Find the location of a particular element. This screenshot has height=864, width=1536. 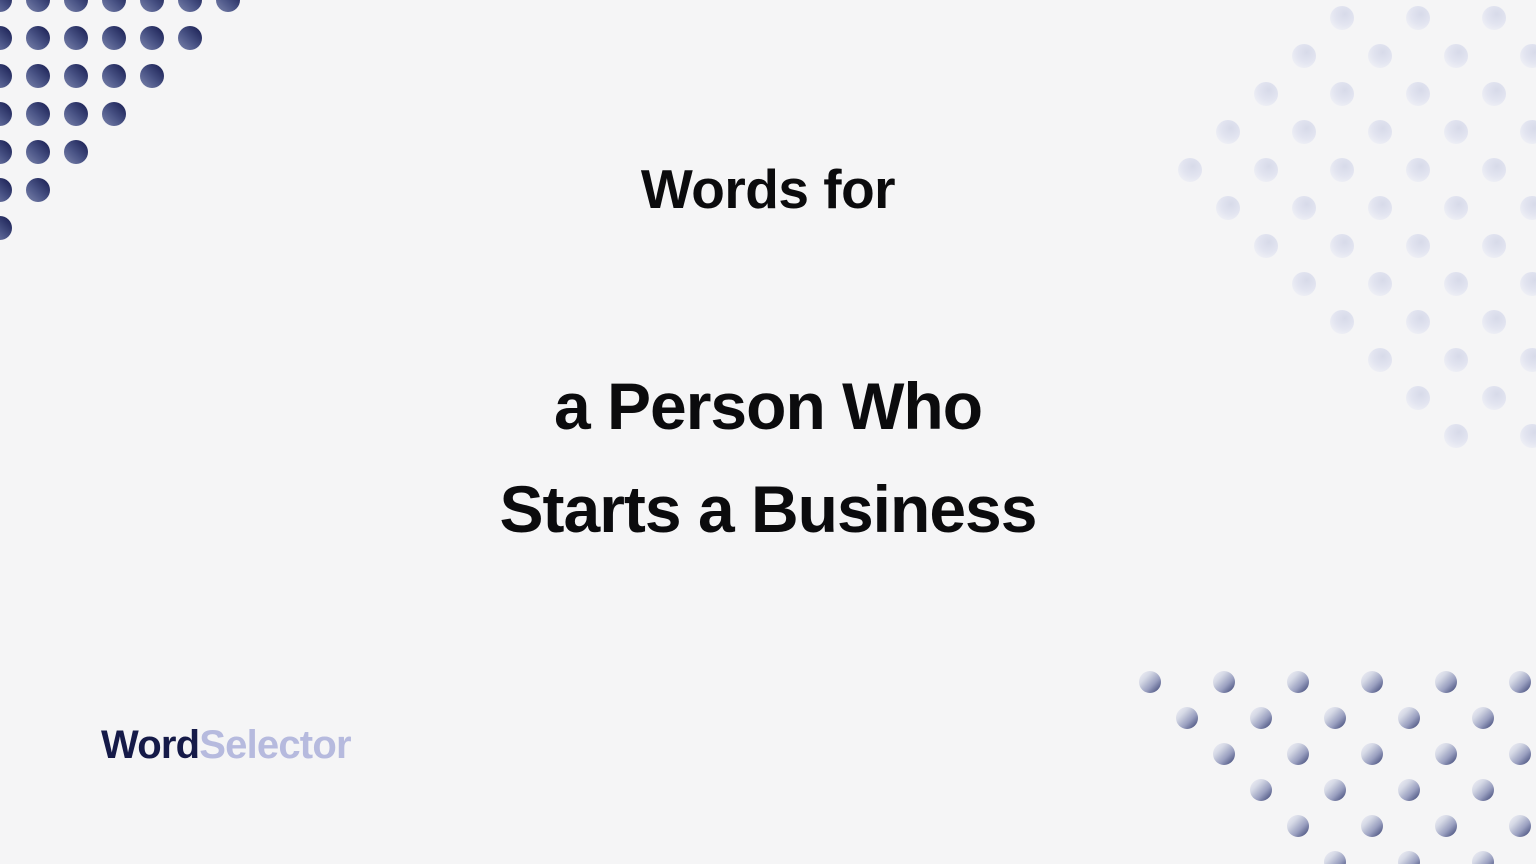

brand-logo-secondary: Selector is located at coordinates (275, 745).